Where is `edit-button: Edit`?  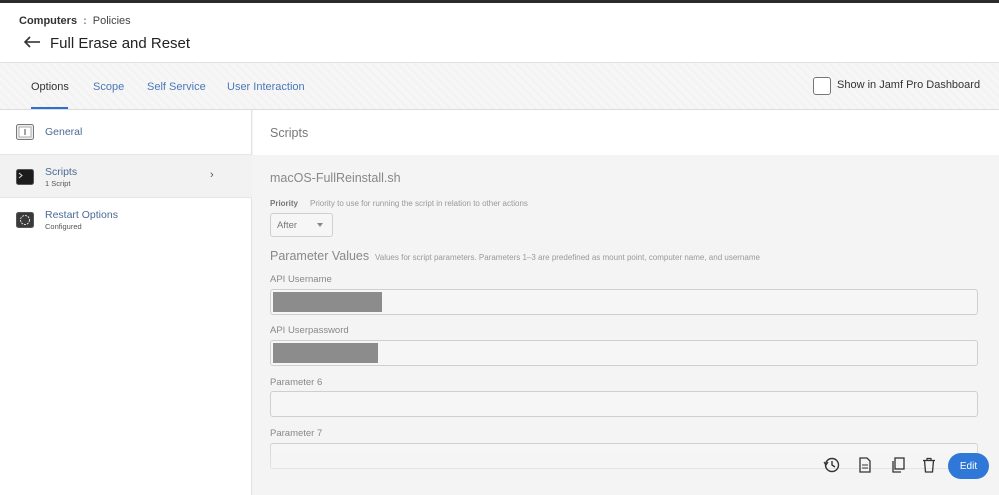 edit-button: Edit is located at coordinates (968, 466).